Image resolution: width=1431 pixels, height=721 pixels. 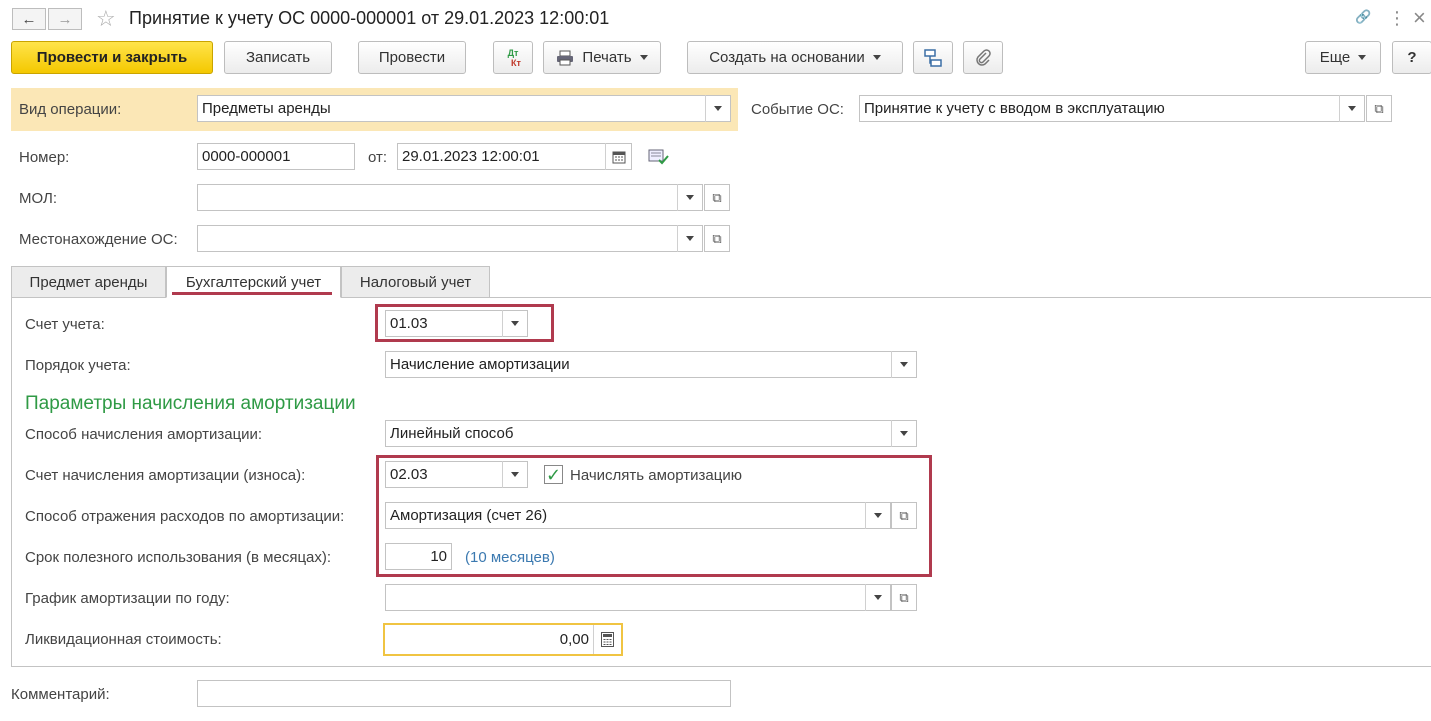 I want to click on order-select: Начисление амортизации, so click(x=651, y=364).